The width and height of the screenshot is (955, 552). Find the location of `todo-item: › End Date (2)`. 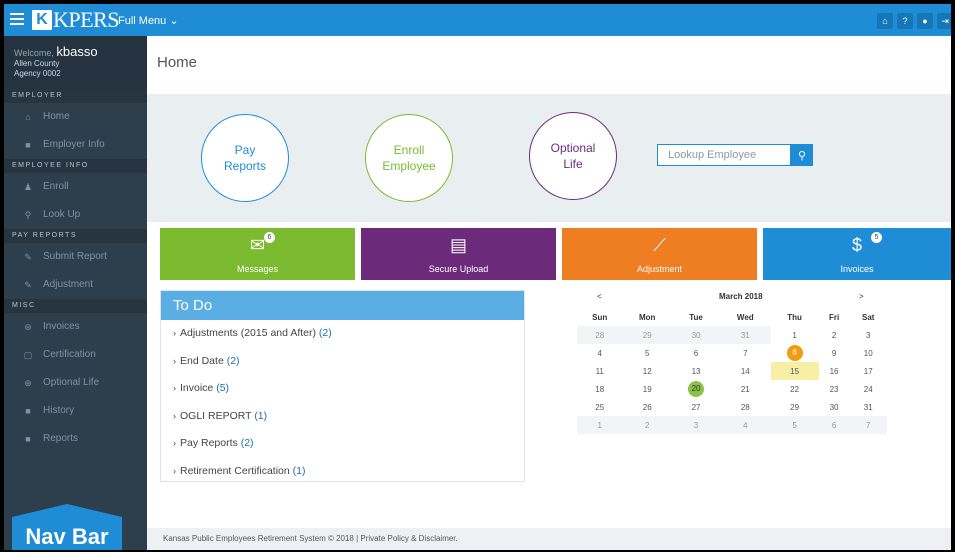

todo-item: › End Date (2) is located at coordinates (342, 362).